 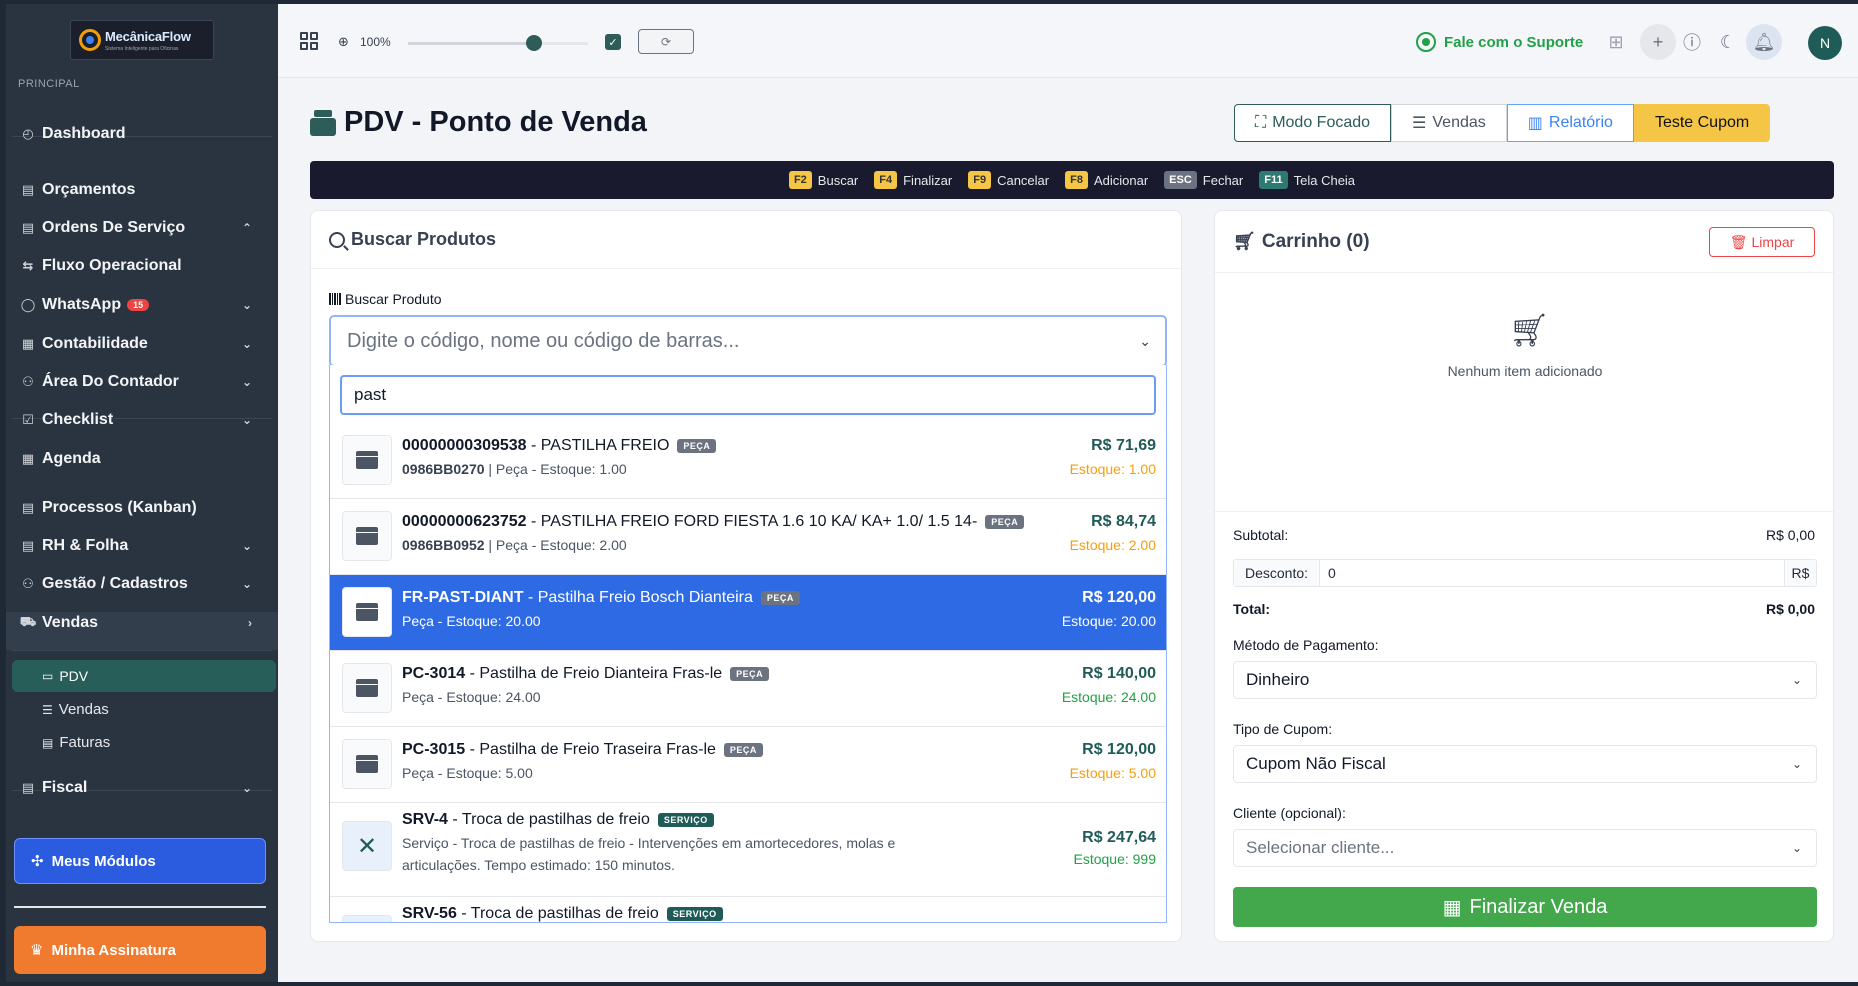 I want to click on sidebar-subitem-label: Vendas, so click(x=83, y=709).